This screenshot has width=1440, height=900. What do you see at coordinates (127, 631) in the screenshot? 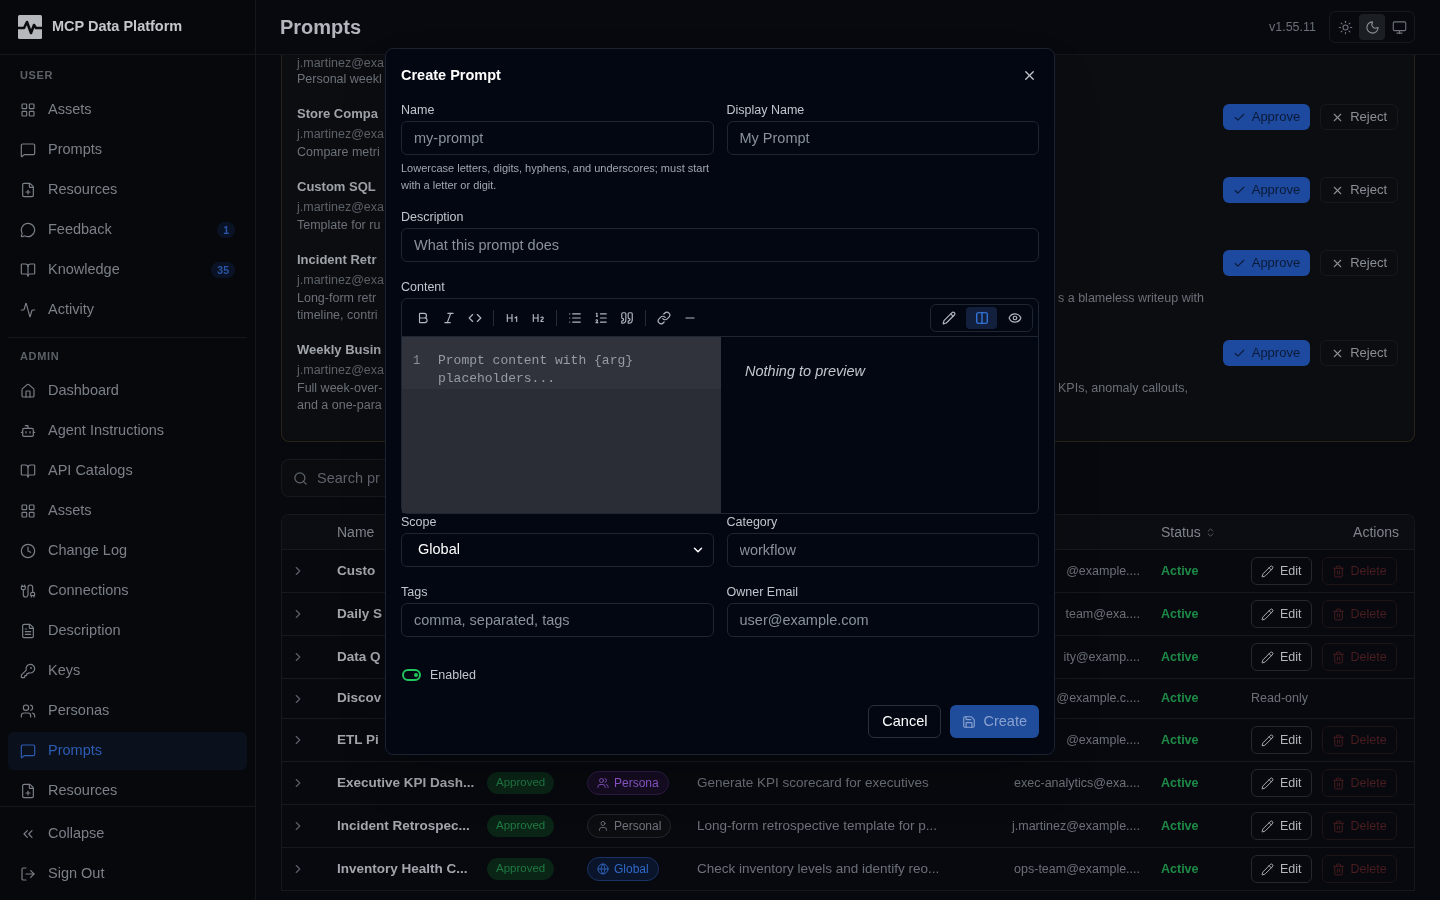
I see `sidebar-item: Description` at bounding box center [127, 631].